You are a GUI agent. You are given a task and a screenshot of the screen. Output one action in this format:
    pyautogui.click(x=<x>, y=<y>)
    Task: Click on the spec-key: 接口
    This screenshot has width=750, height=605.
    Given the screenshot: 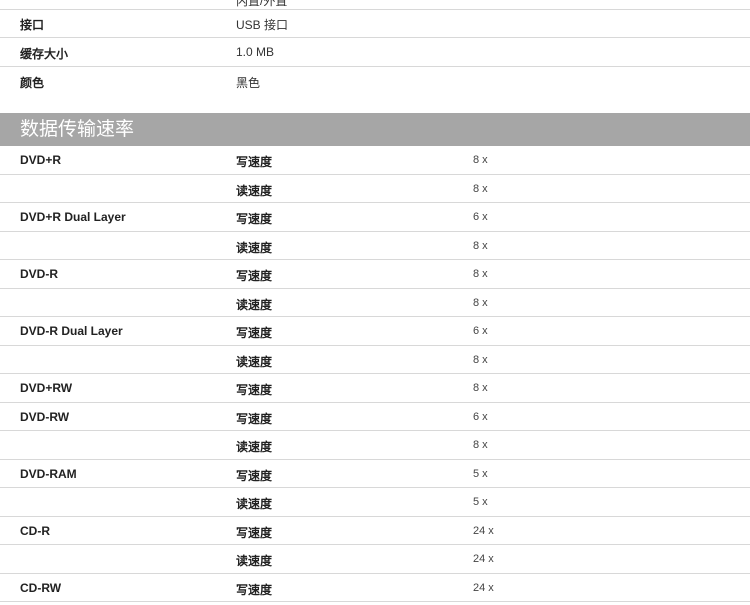 What is the action you would take?
    pyautogui.click(x=32, y=25)
    